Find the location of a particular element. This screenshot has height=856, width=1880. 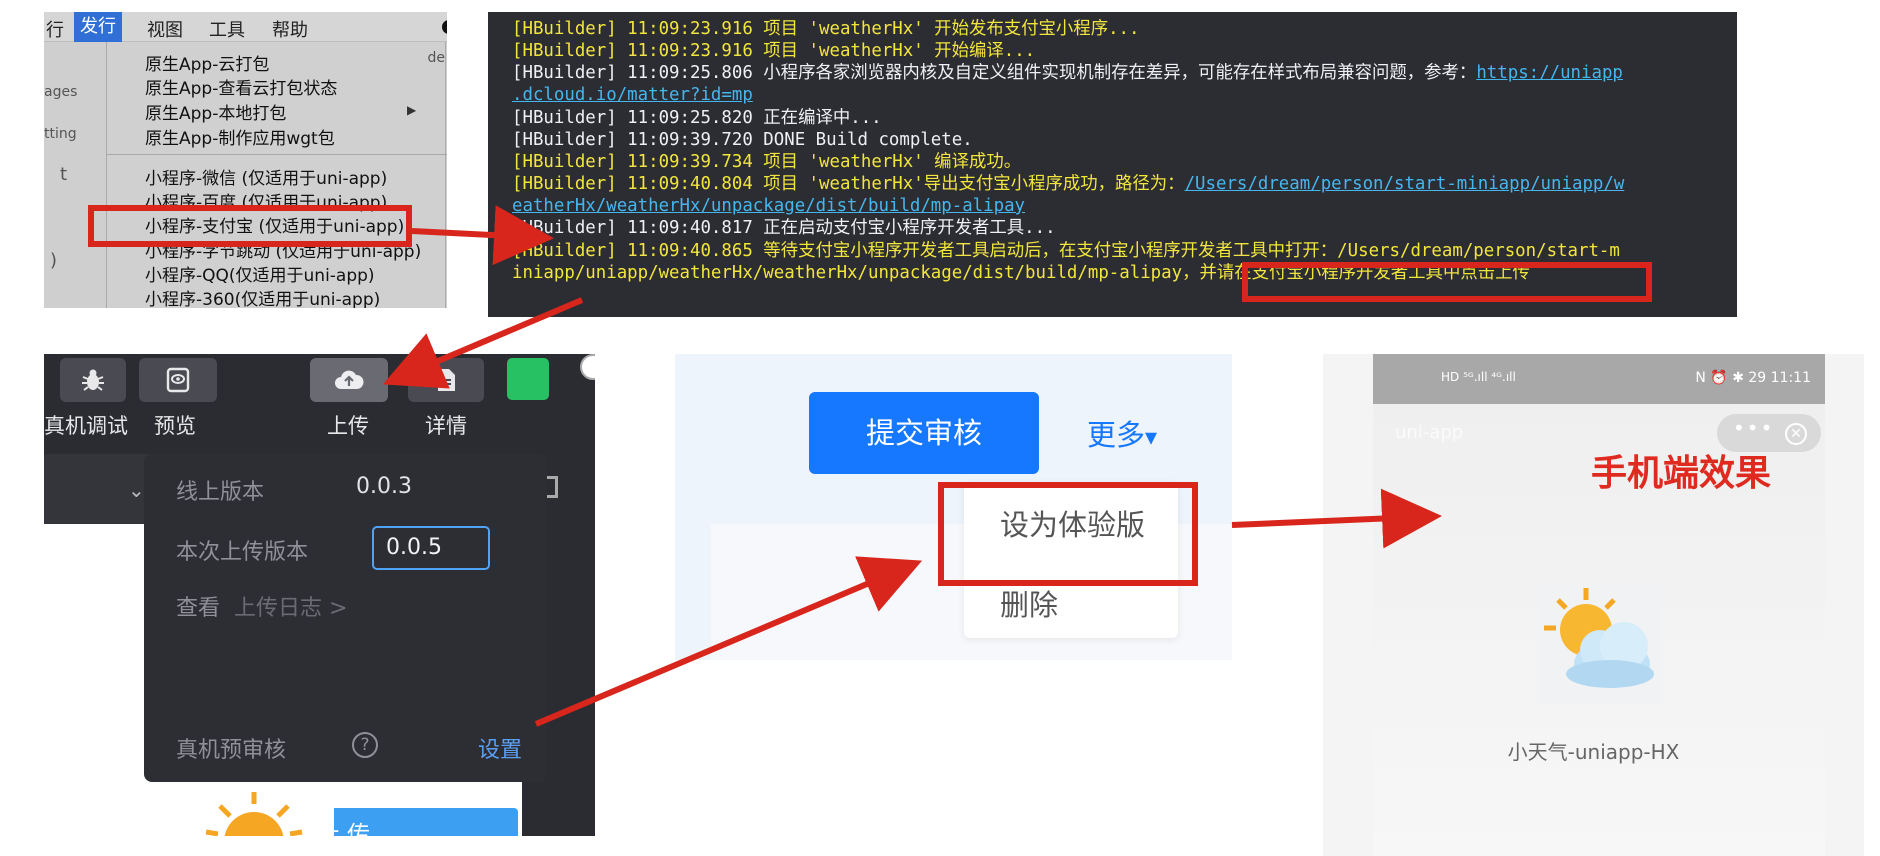

preview-label: 预览 is located at coordinates (175, 426).